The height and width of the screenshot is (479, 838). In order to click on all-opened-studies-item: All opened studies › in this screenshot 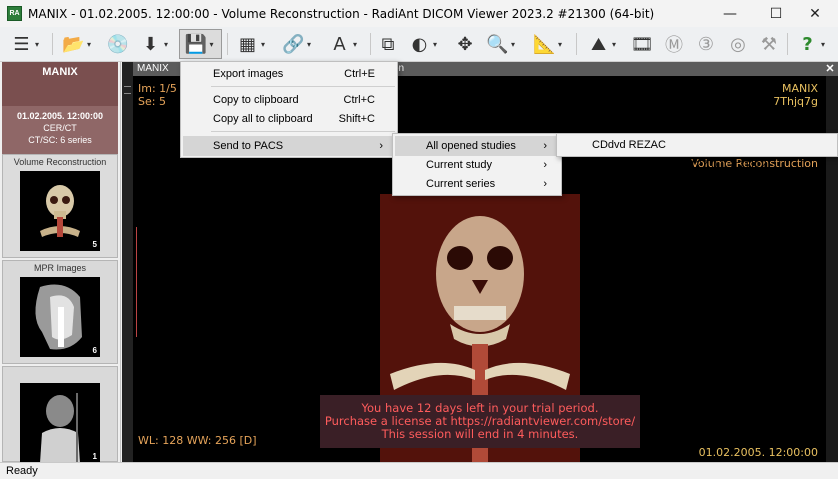, I will do `click(477, 146)`.